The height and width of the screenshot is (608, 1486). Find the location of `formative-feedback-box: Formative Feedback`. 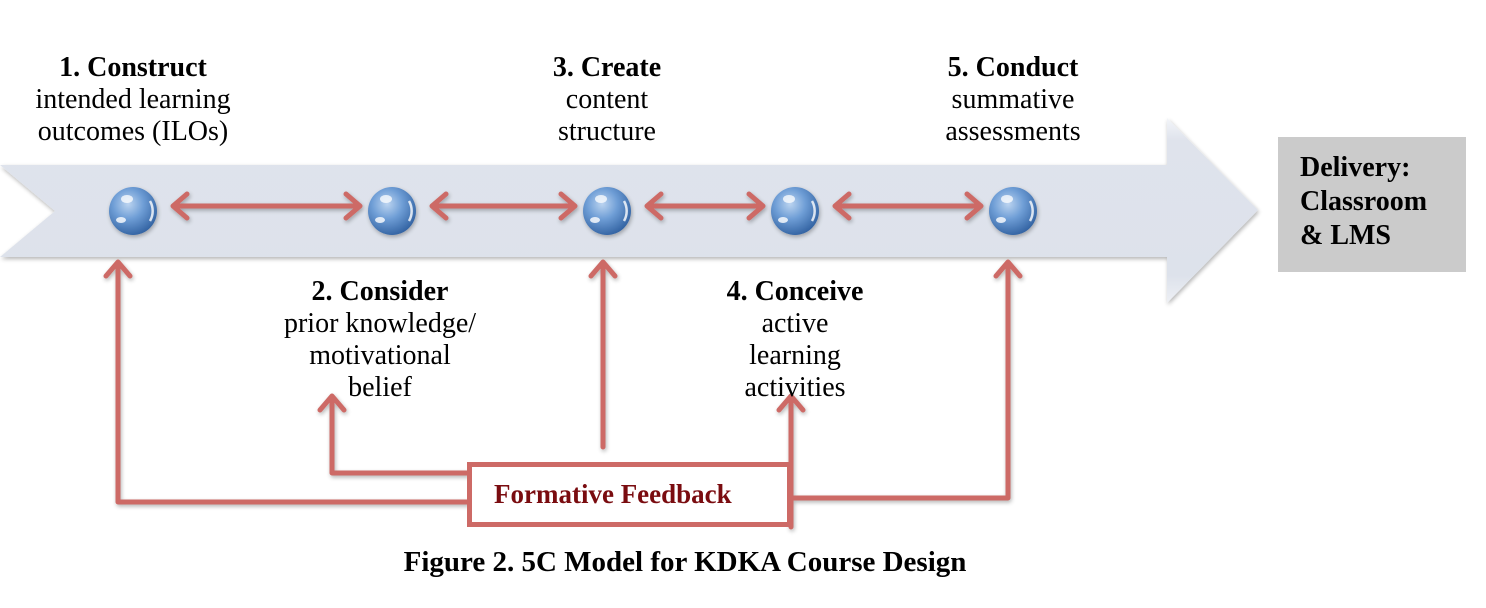

formative-feedback-box: Formative Feedback is located at coordinates (629, 494).